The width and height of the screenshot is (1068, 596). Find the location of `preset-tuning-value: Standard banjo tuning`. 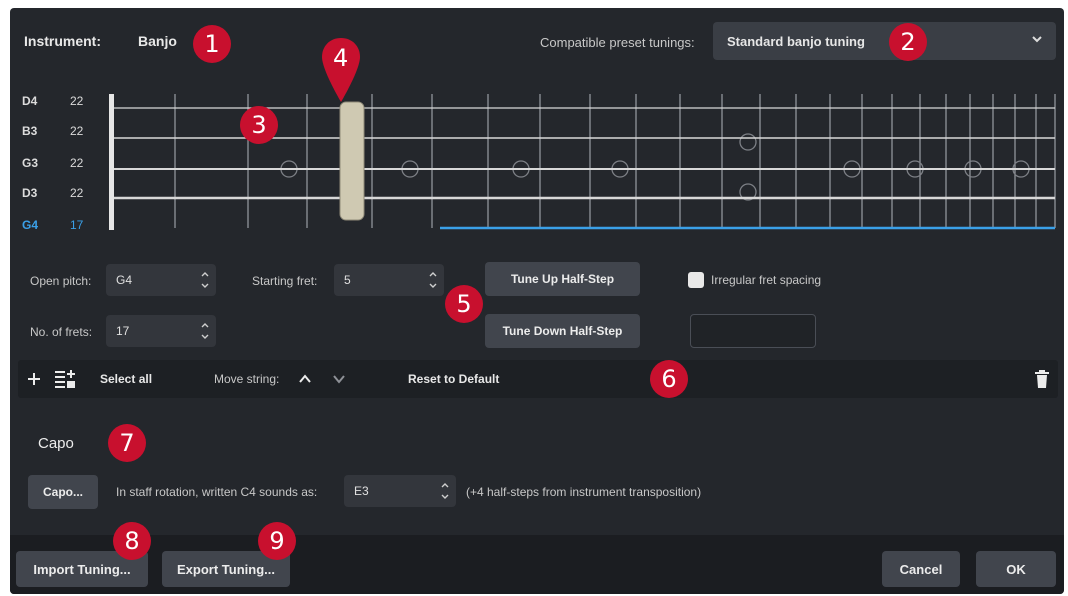

preset-tuning-value: Standard banjo tuning is located at coordinates (796, 41).